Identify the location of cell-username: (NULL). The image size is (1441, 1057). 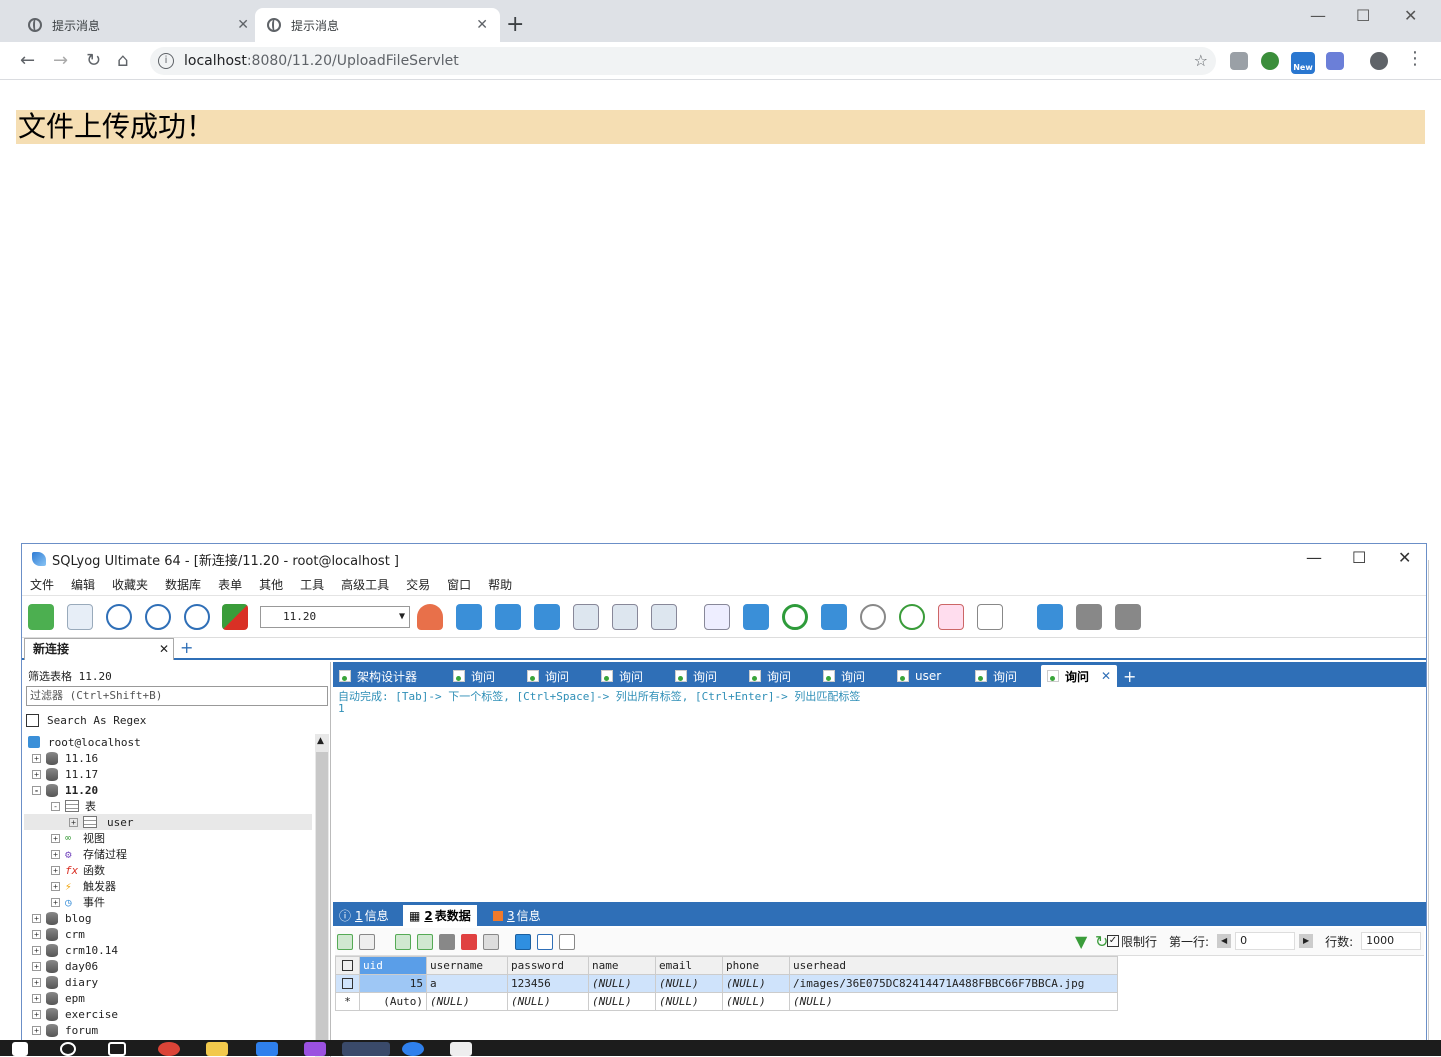
(467, 1001).